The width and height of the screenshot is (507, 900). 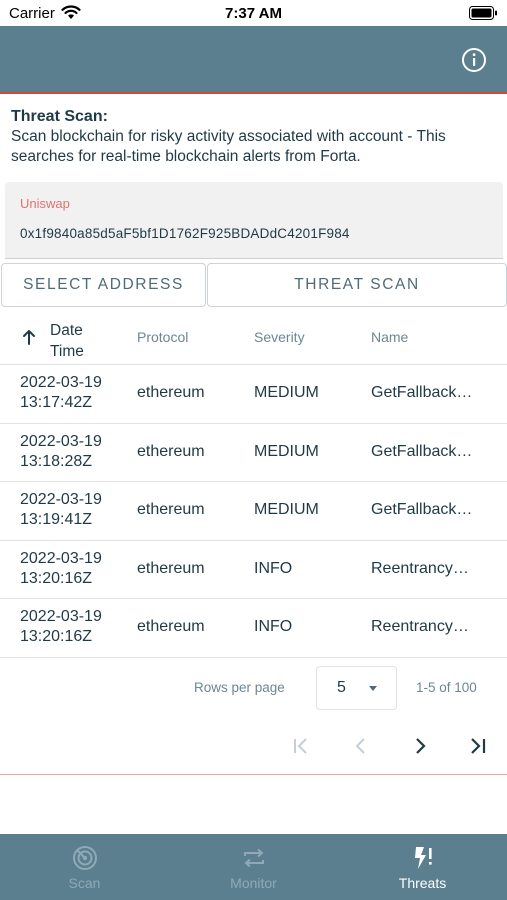 I want to click on cell-datetime: 2022-03-19 13:19:41Z, so click(x=75, y=510).